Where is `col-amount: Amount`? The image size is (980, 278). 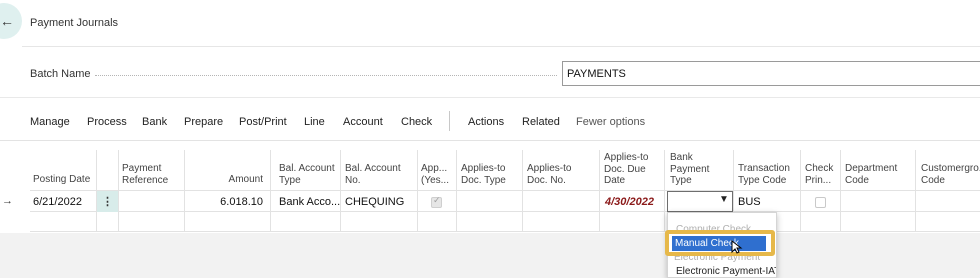
col-amount: Amount is located at coordinates (231, 180).